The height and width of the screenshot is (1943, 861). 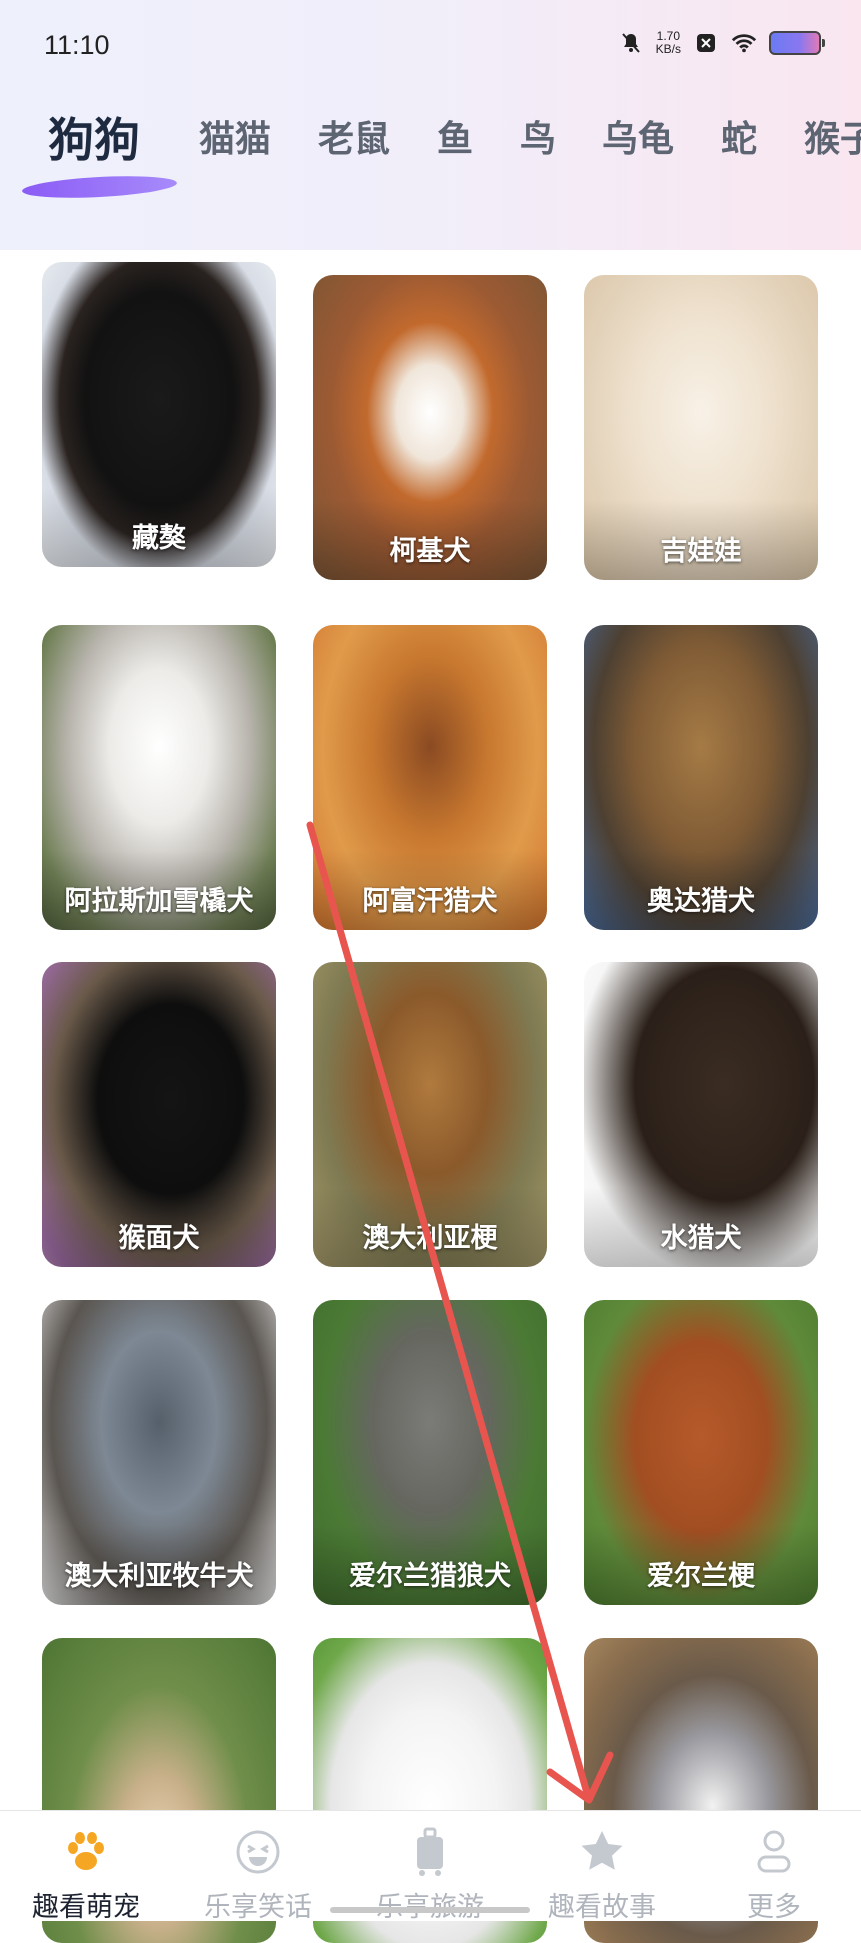 What do you see at coordinates (744, 43) in the screenshot?
I see `wifi-icon` at bounding box center [744, 43].